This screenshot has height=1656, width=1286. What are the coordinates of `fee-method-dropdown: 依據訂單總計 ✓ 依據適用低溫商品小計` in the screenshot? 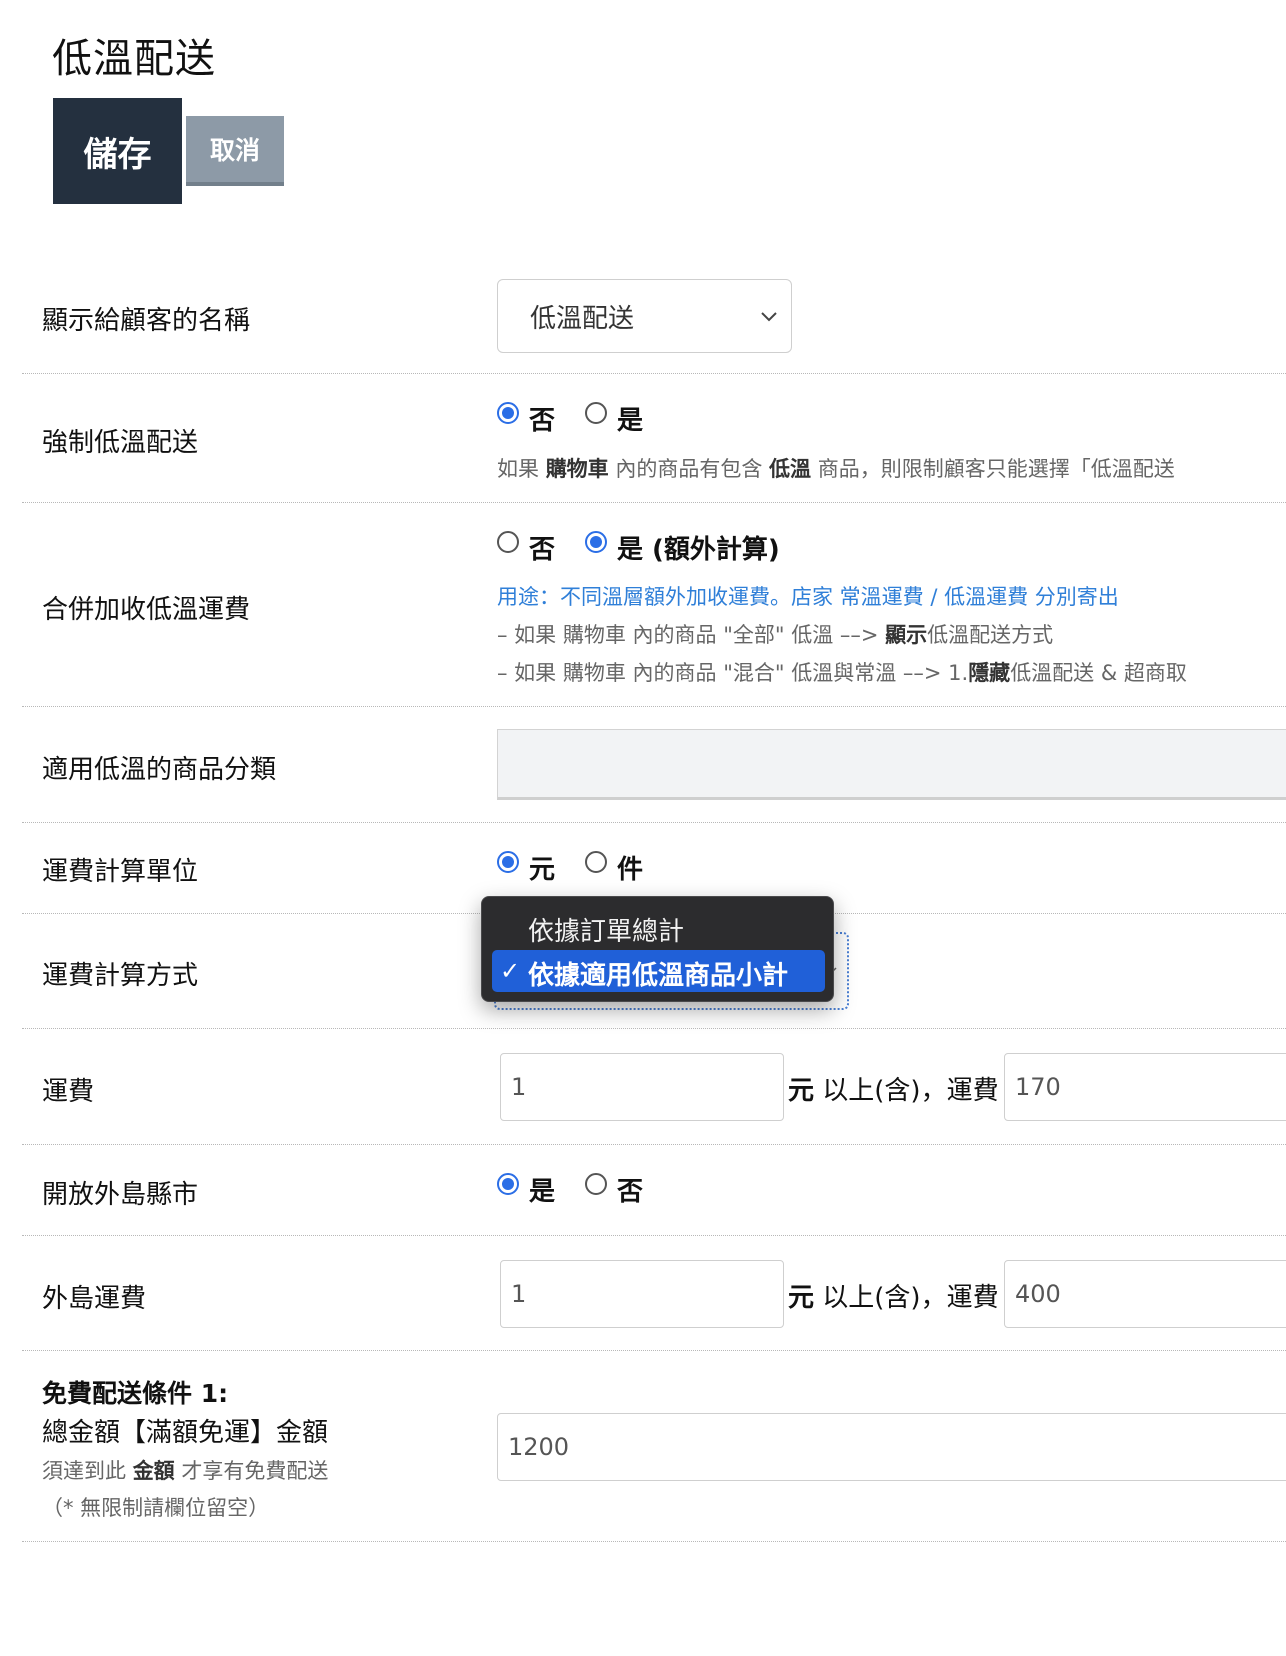 It's located at (657, 949).